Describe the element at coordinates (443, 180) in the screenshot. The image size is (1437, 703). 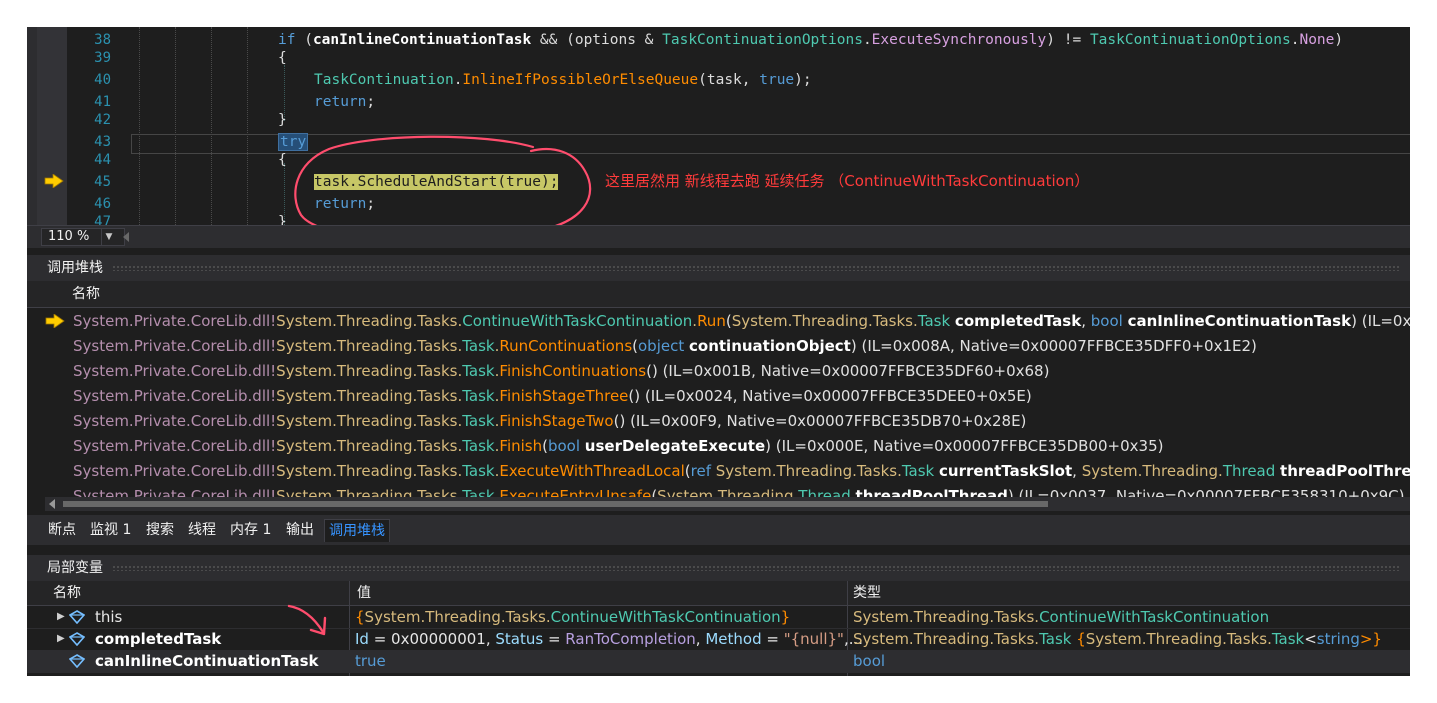
I see `annotation-ellipse` at that location.